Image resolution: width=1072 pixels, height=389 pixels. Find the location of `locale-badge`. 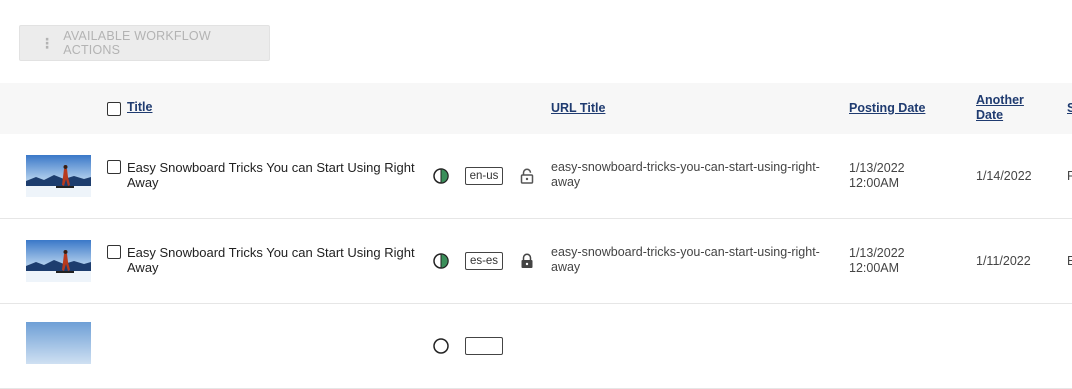

locale-badge is located at coordinates (484, 346).